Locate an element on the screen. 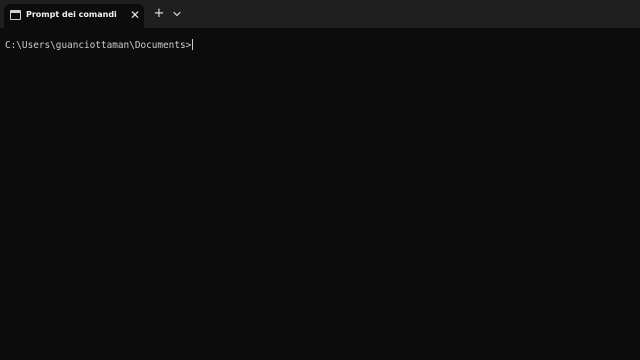  title-bar: Prompt dei comandi ✕ + is located at coordinates (320, 14).